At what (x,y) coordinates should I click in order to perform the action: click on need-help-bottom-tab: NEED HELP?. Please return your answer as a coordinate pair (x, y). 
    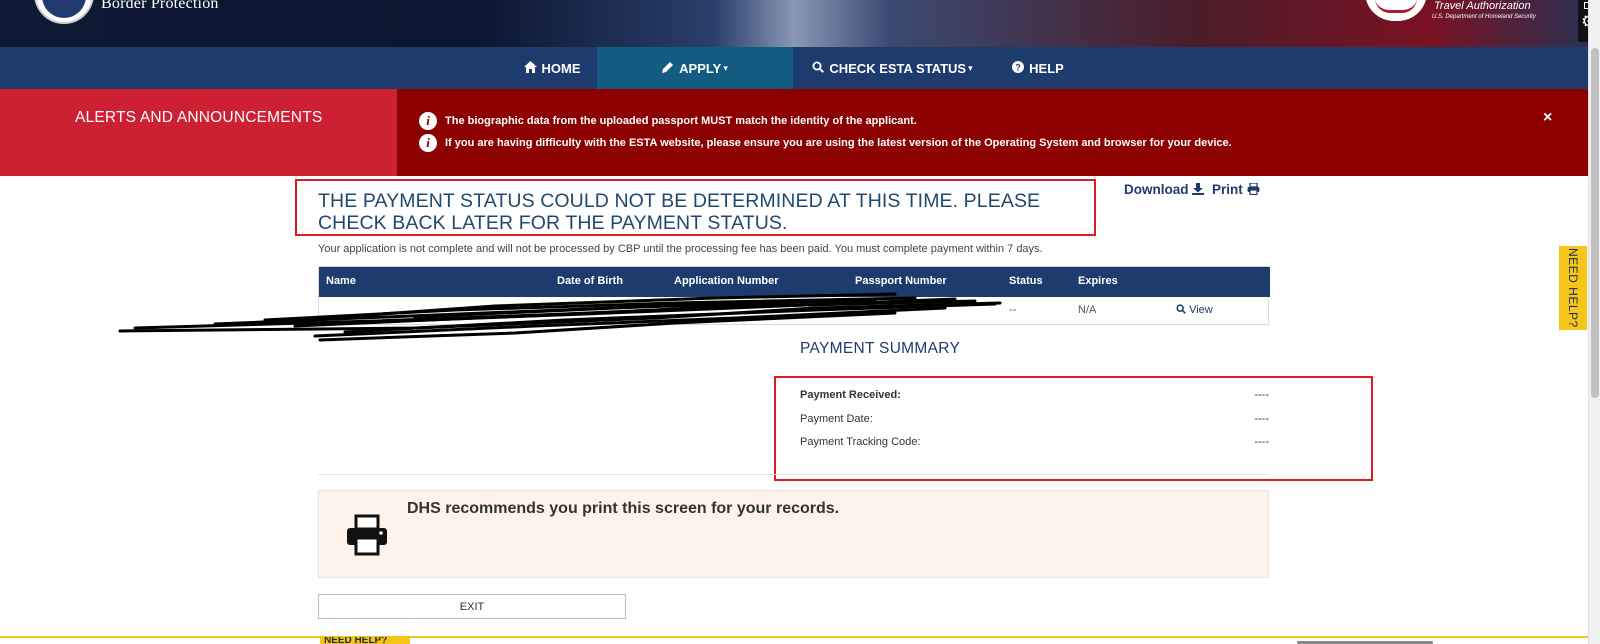
    Looking at the image, I should click on (365, 640).